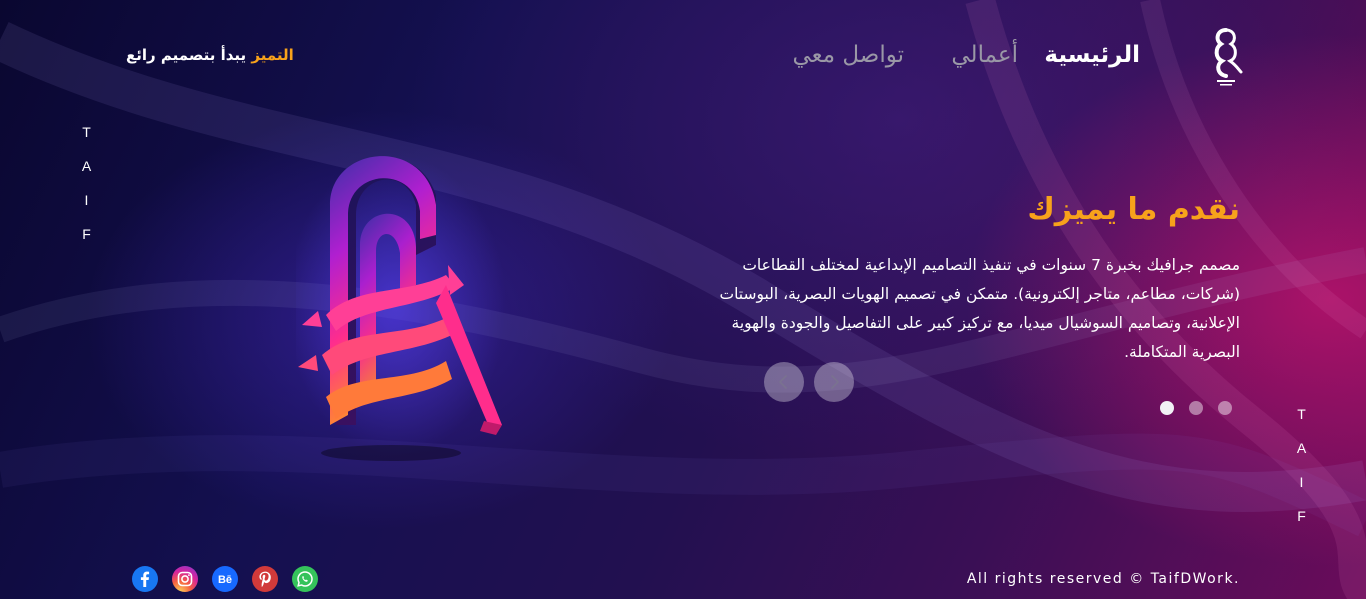 This screenshot has height=599, width=1366. I want to click on taif-calligraphy-logo-icon, so click(1228, 57).